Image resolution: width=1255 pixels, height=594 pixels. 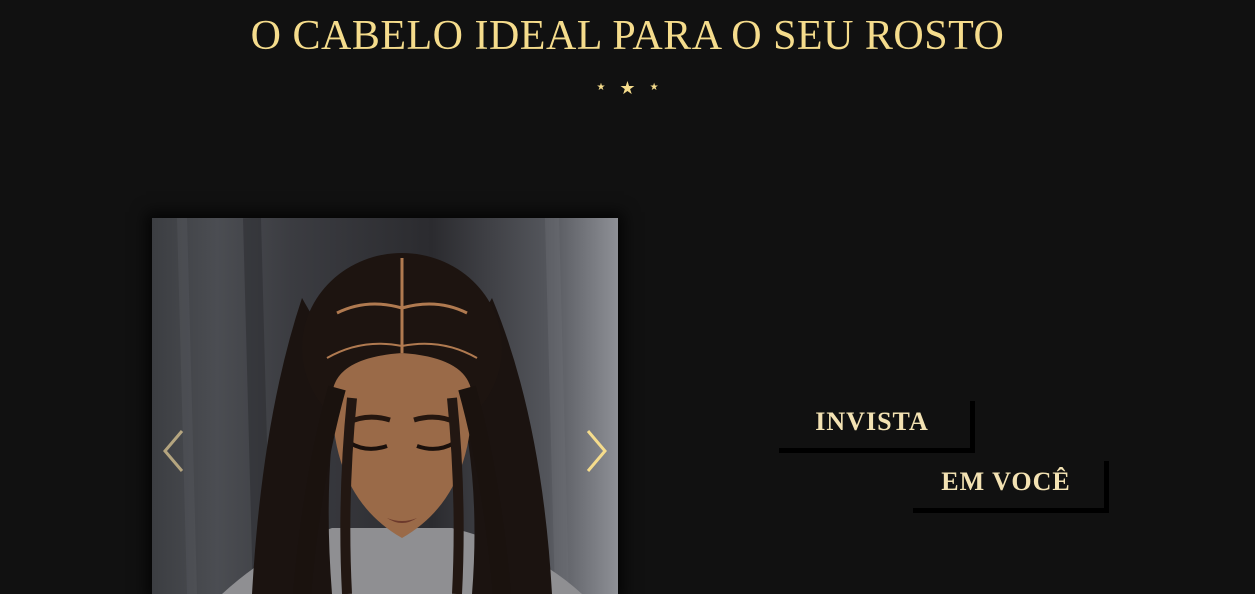 I want to click on chevron-right-icon, so click(x=596, y=451).